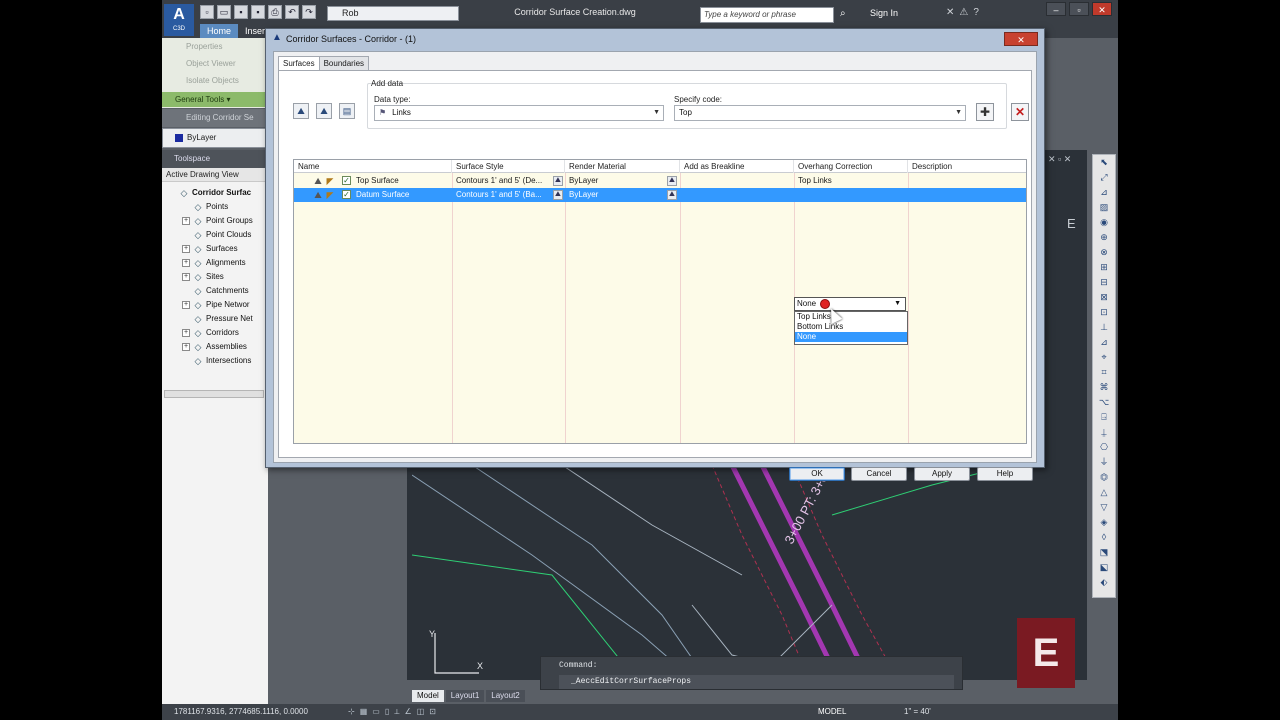  I want to click on dialog-title-bar: ▲ Corridor Surfaces - Corridor - (1), so click(655, 39).